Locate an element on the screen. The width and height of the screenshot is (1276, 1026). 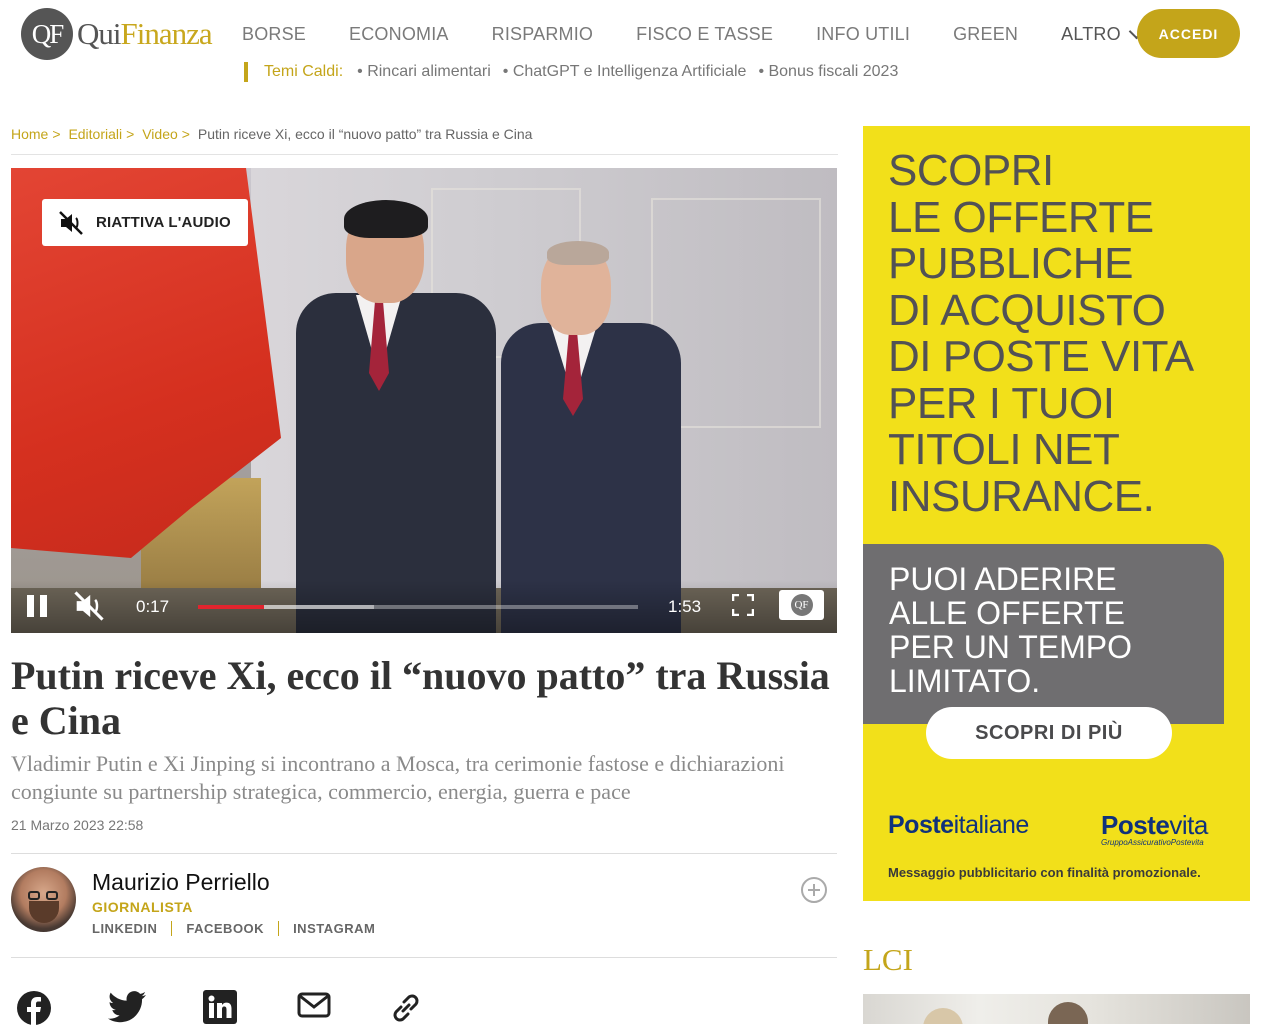
video-controls: 0:17 1:53 QF is located at coordinates (424, 606).